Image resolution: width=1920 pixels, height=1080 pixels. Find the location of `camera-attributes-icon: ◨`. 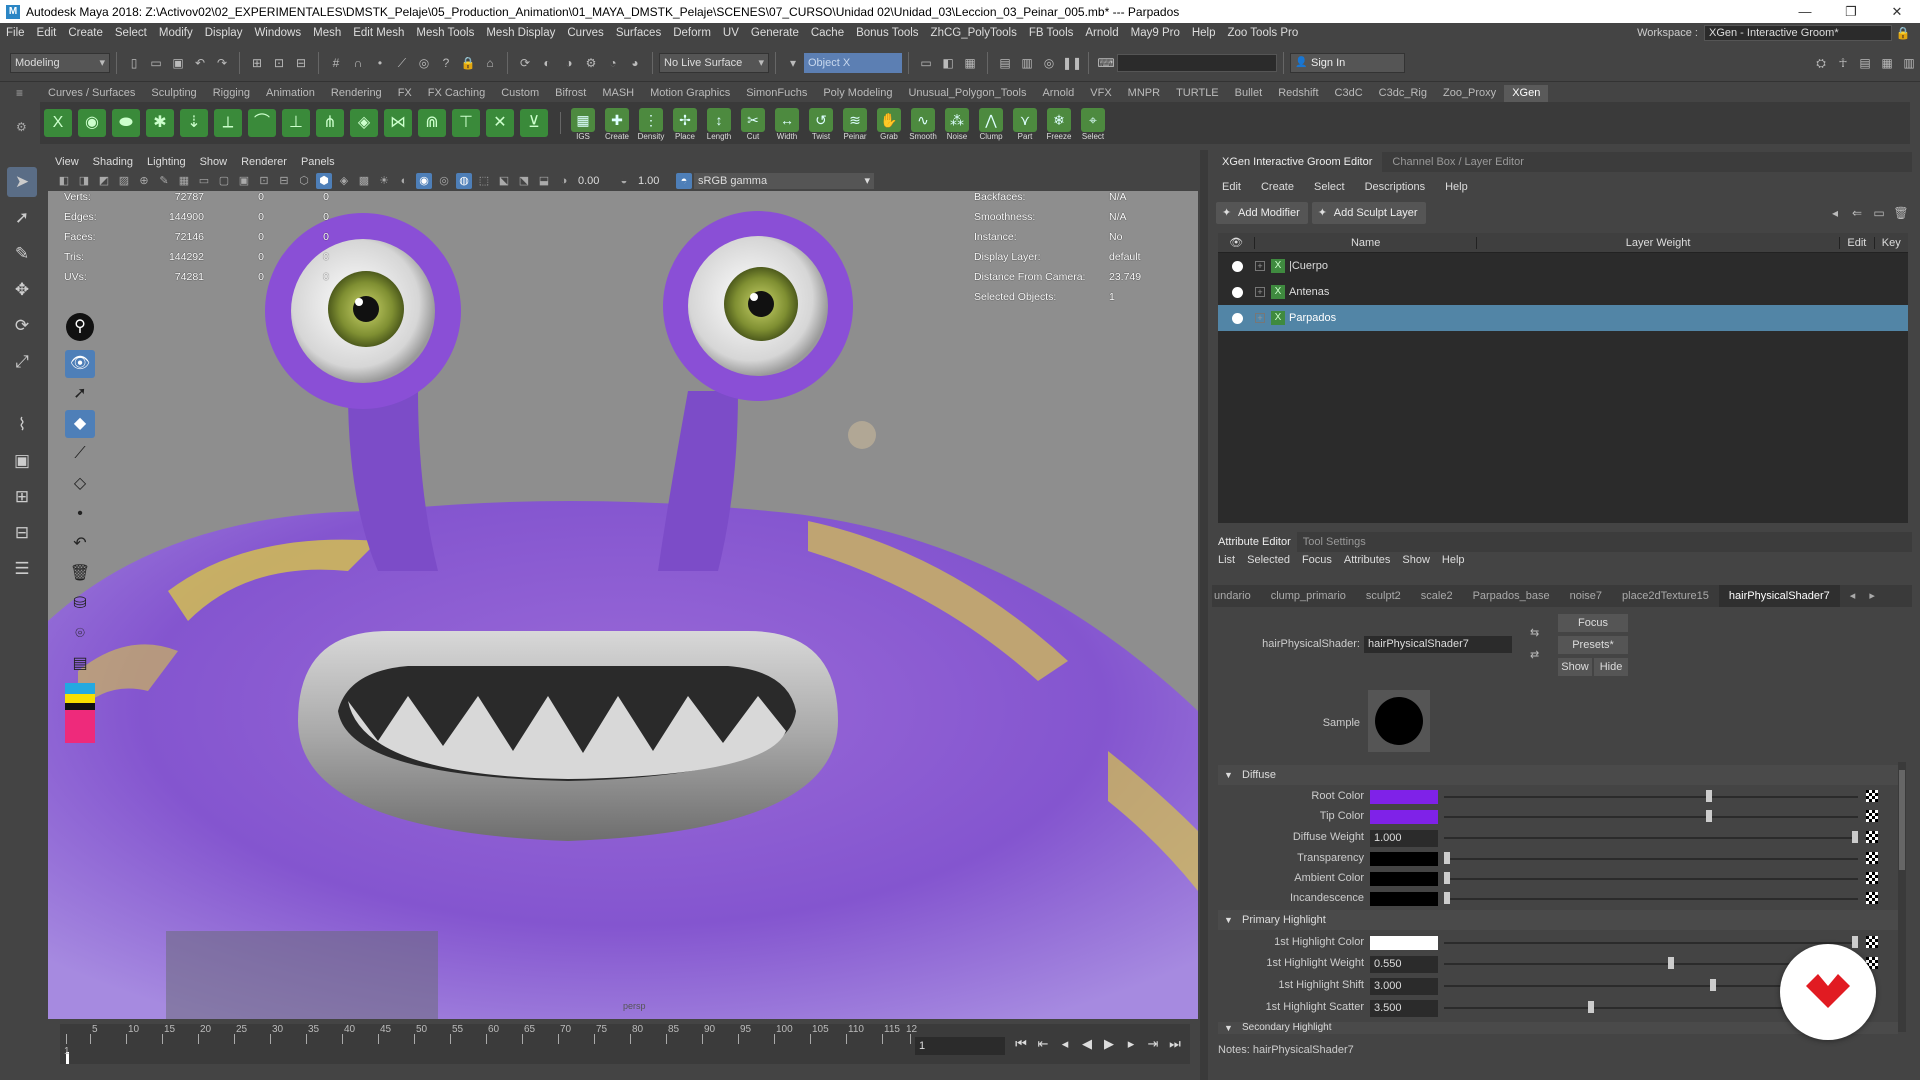

camera-attributes-icon: ◨ is located at coordinates (84, 181).